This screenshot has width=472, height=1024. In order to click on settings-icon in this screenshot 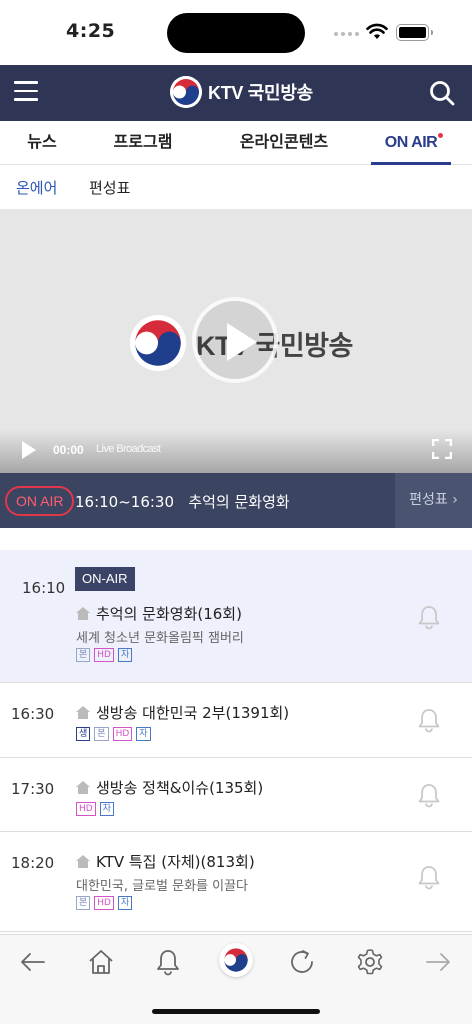, I will do `click(370, 962)`.